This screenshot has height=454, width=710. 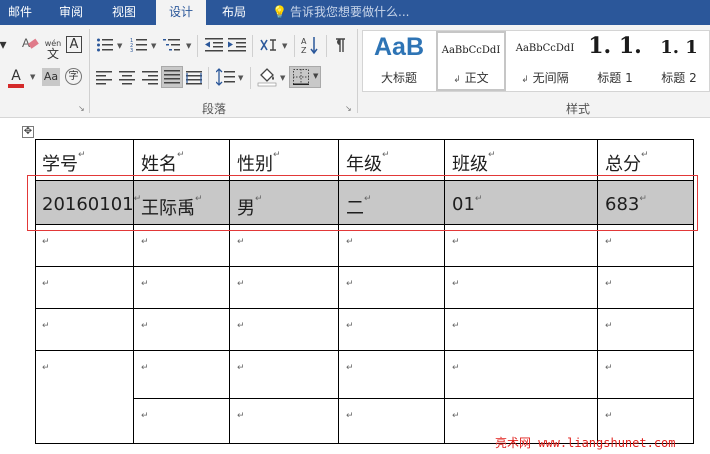 I want to click on tab-layout: 布局, so click(x=234, y=12).